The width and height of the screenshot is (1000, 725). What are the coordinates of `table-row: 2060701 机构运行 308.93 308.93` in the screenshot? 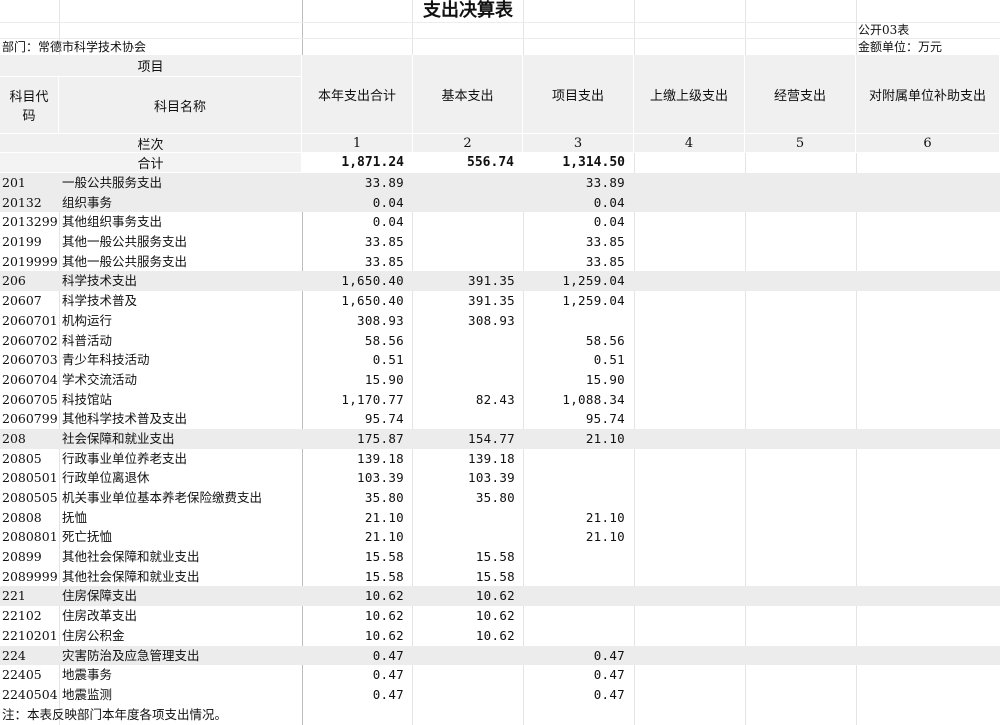 It's located at (500, 321).